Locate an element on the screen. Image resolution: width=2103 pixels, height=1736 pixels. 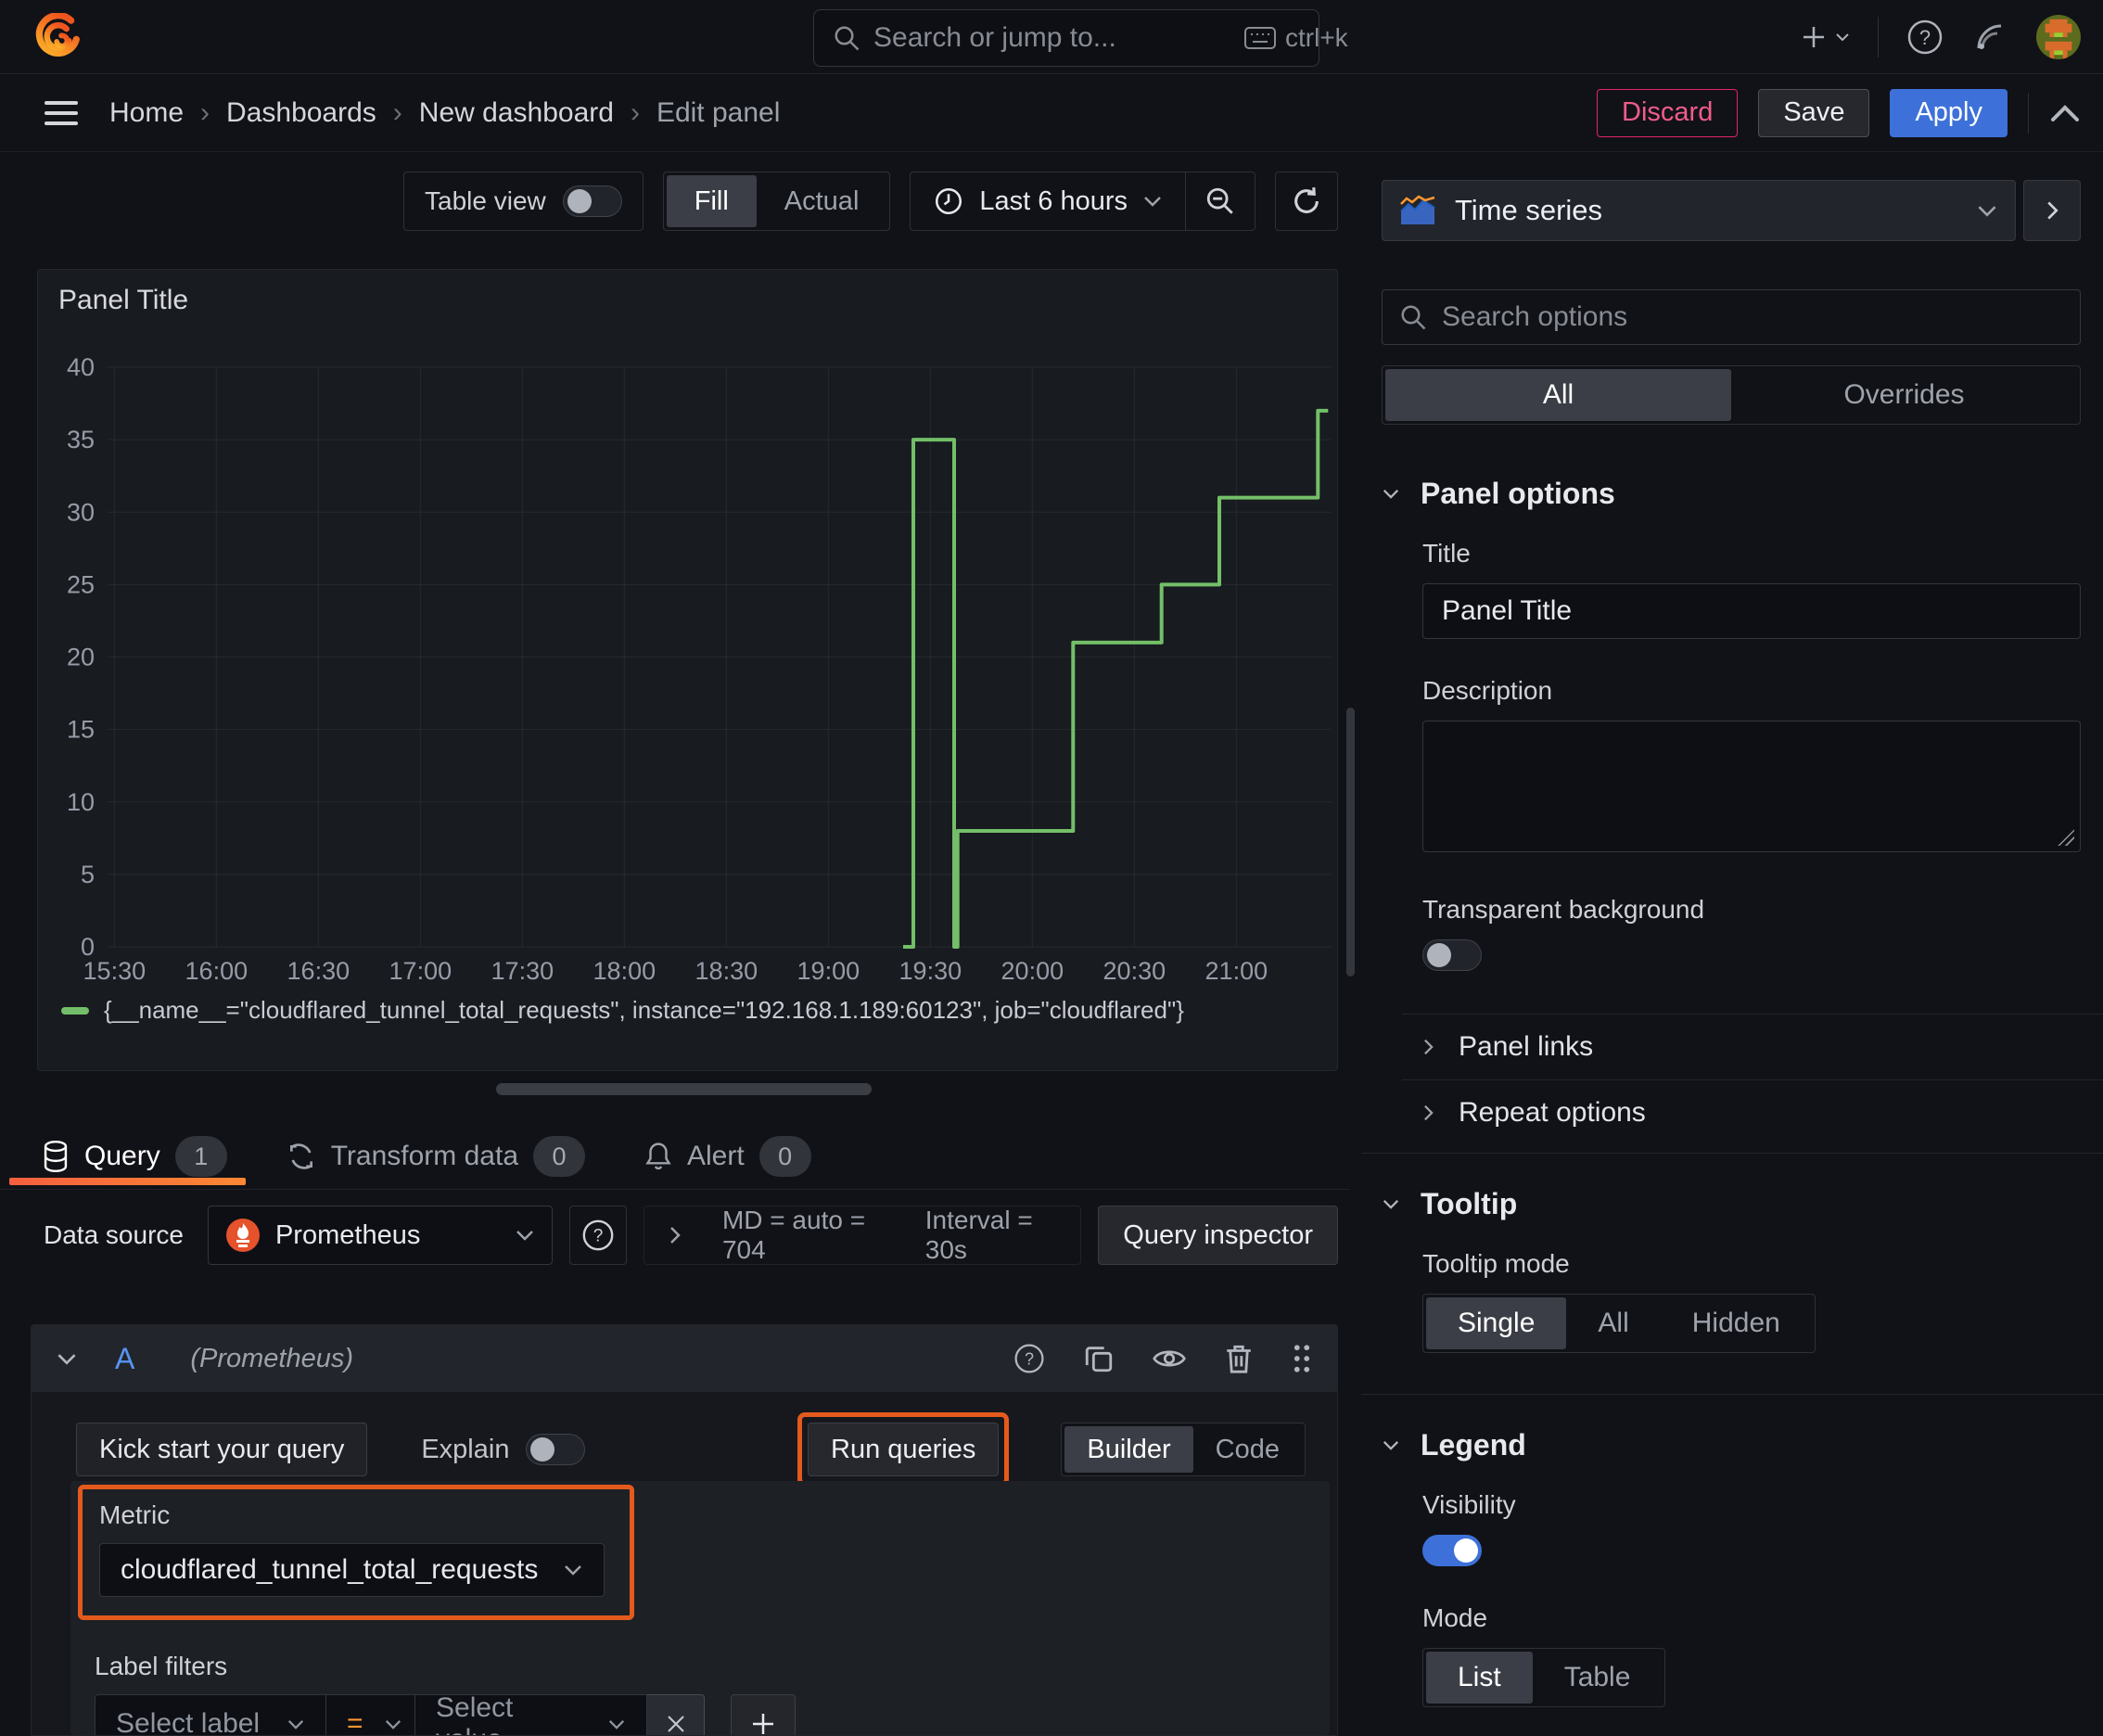
search-options-input is located at coordinates (1752, 317).